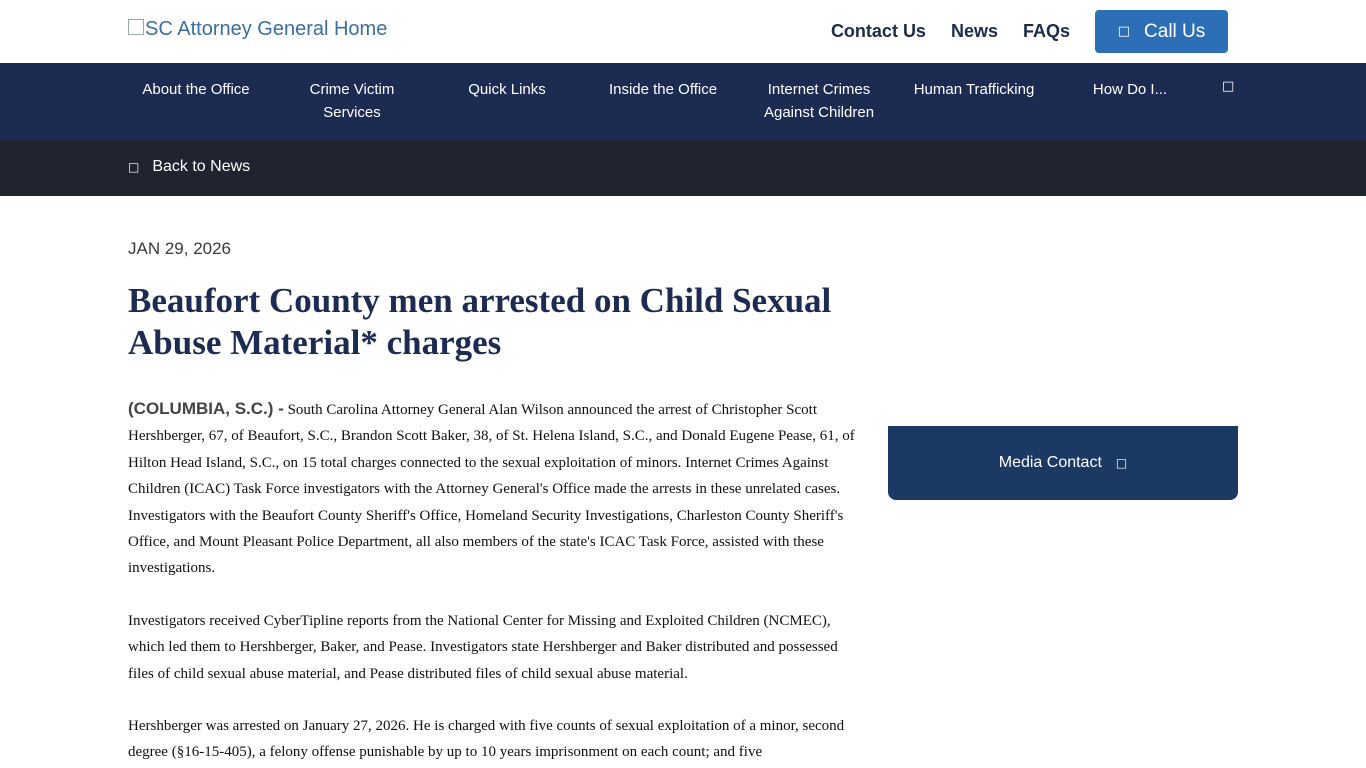  What do you see at coordinates (352, 112) in the screenshot?
I see `nav-label-line2: Services` at bounding box center [352, 112].